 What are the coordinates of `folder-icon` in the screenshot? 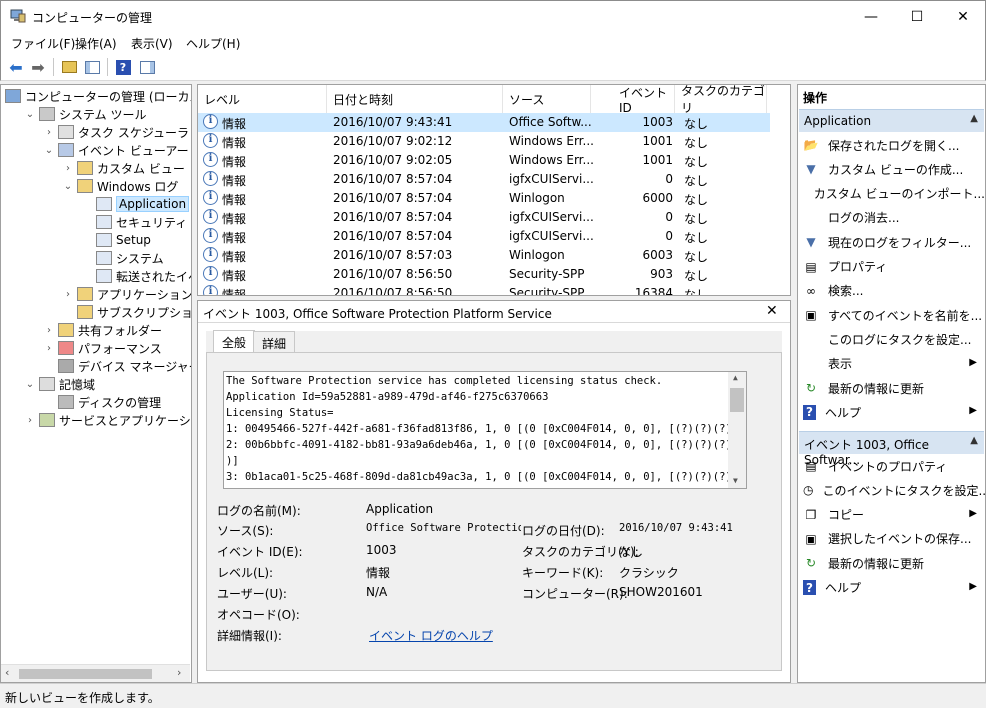 It's located at (85, 168).